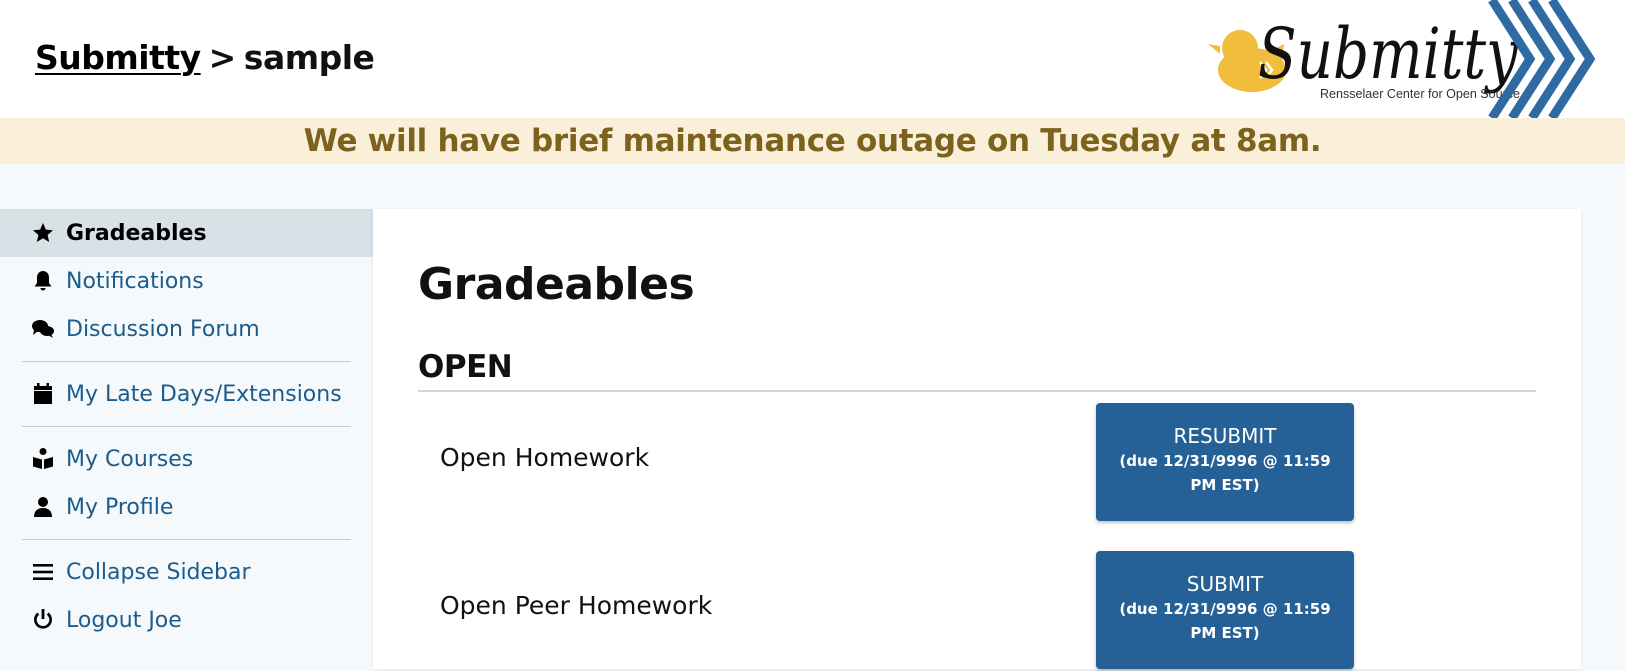  Describe the element at coordinates (1225, 584) in the screenshot. I see `button-label: SUBMIT` at that location.